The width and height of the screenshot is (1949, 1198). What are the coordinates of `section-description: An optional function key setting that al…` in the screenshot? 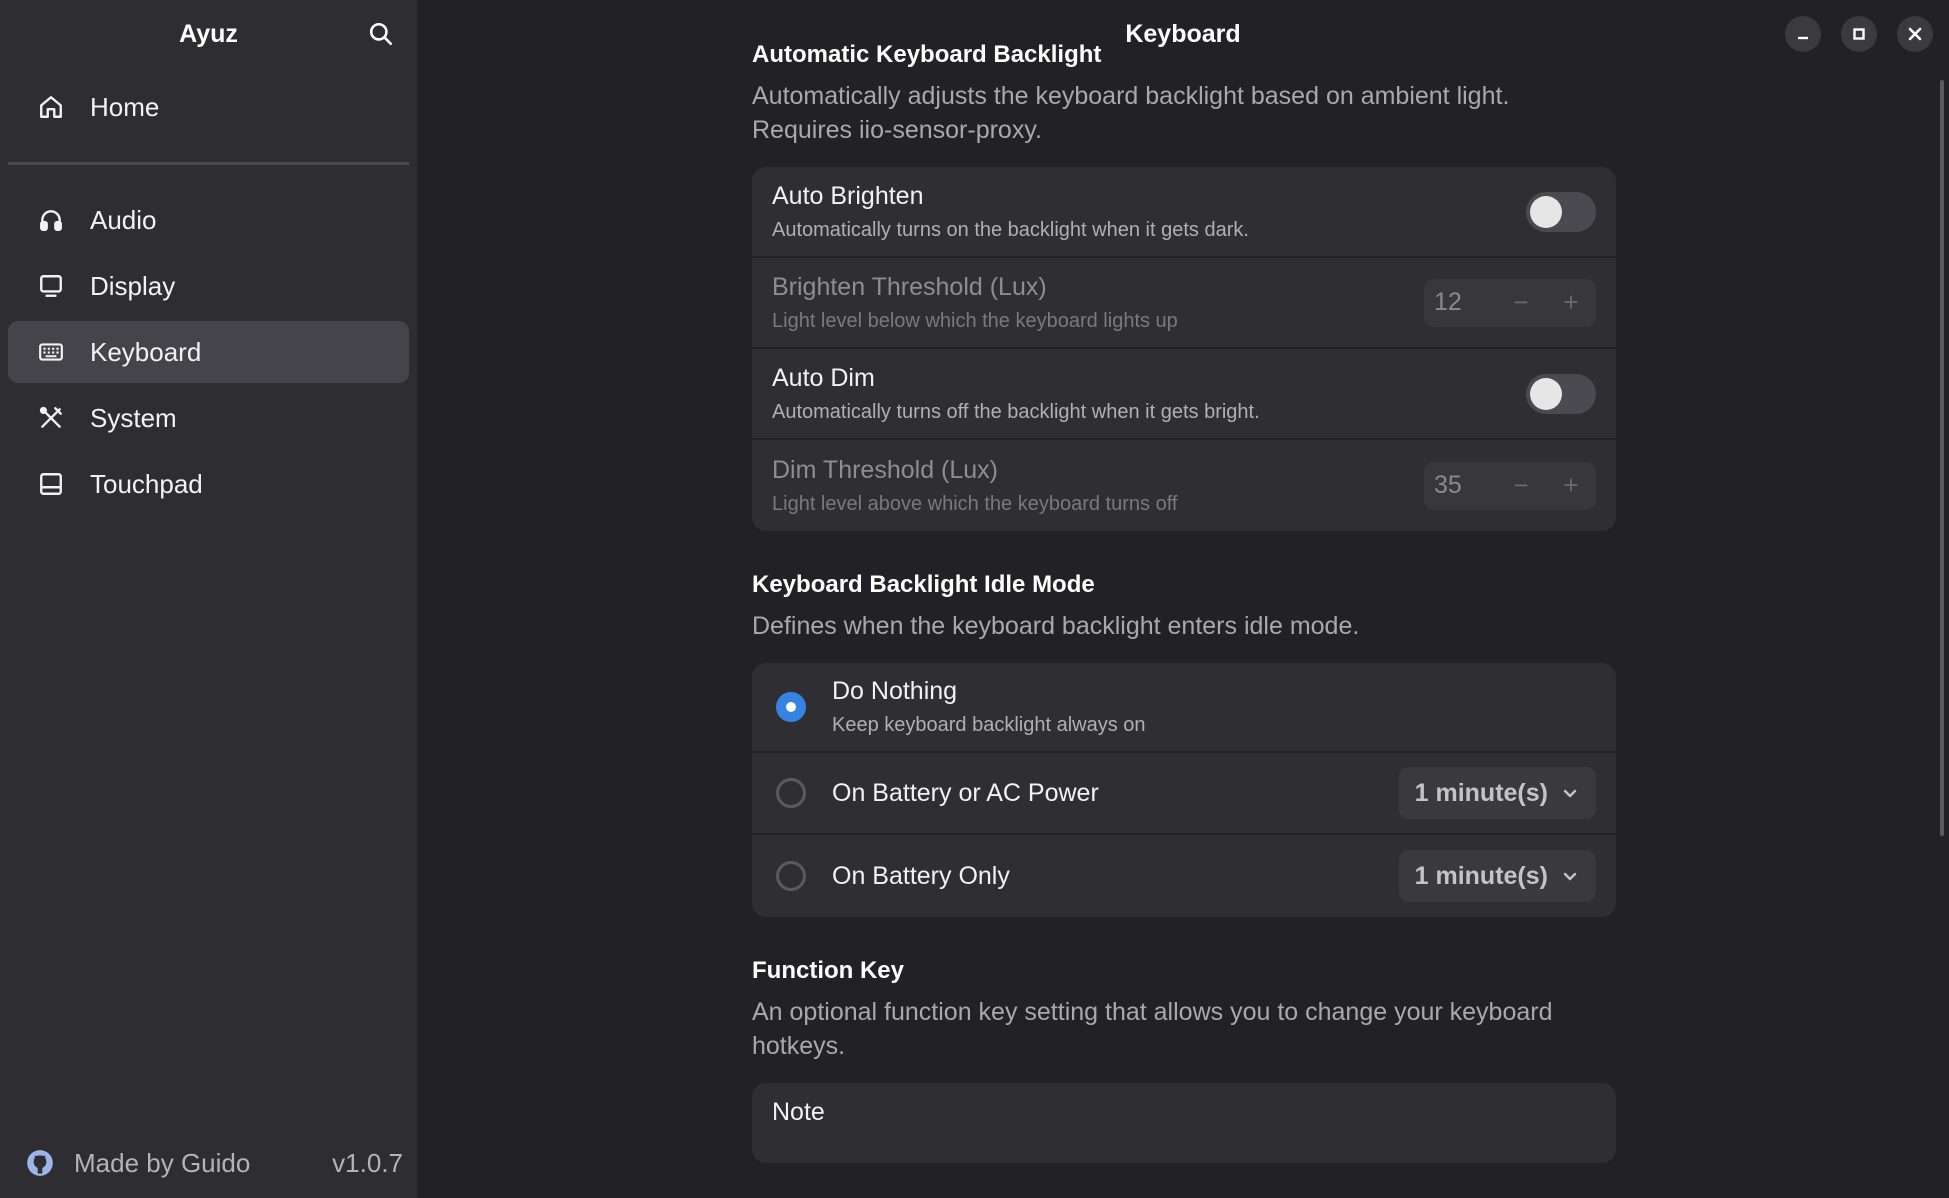 It's located at (1152, 1029).